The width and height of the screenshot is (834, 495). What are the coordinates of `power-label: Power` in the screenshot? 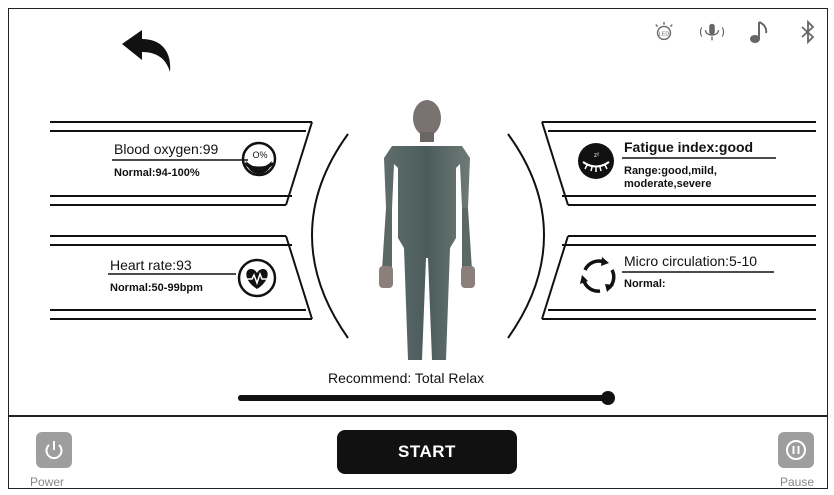 It's located at (47, 482).